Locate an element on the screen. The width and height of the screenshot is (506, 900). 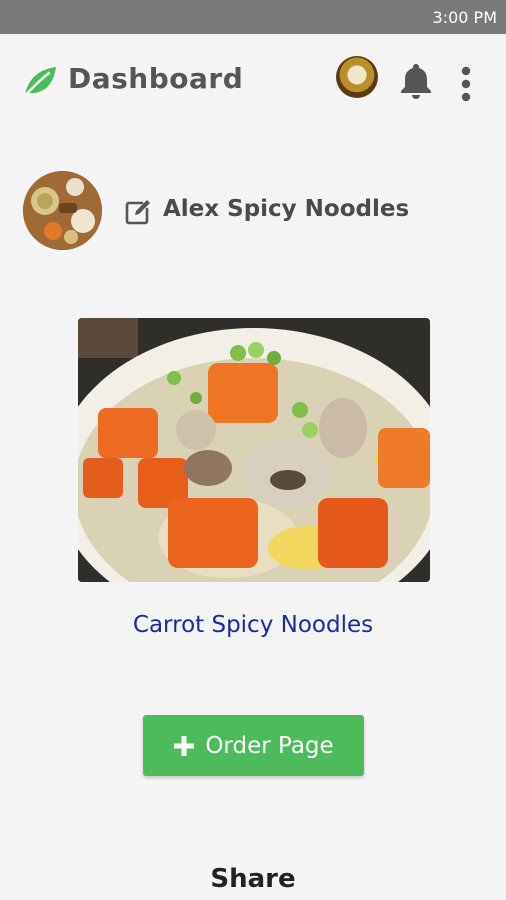
order-page-button: Order Page is located at coordinates (253, 745).